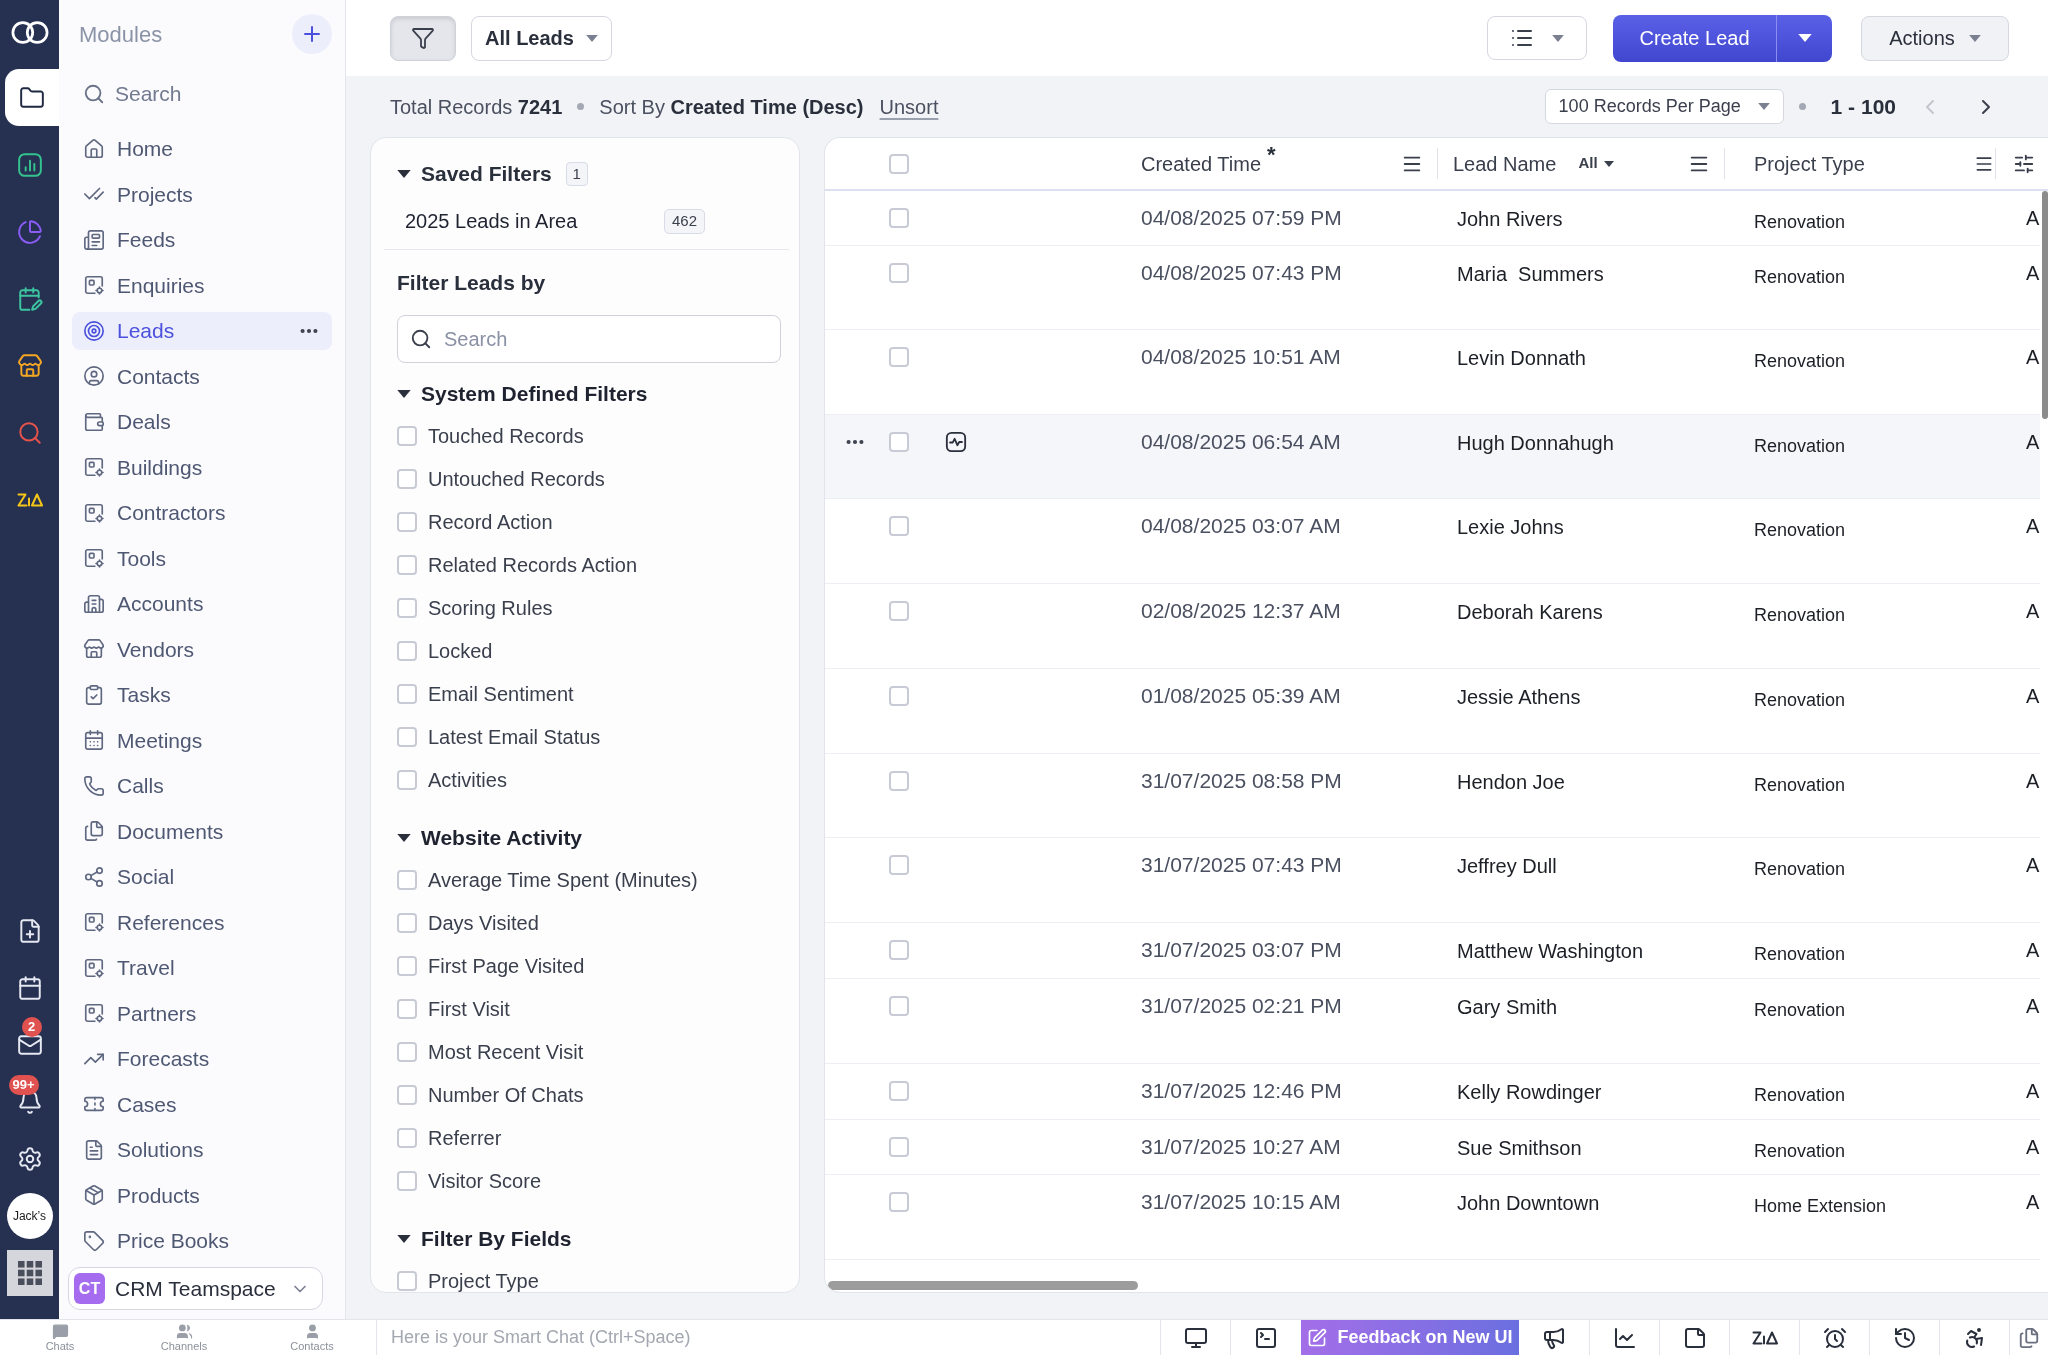 Image resolution: width=2048 pixels, height=1355 pixels. I want to click on monitor-icon, so click(1195, 1337).